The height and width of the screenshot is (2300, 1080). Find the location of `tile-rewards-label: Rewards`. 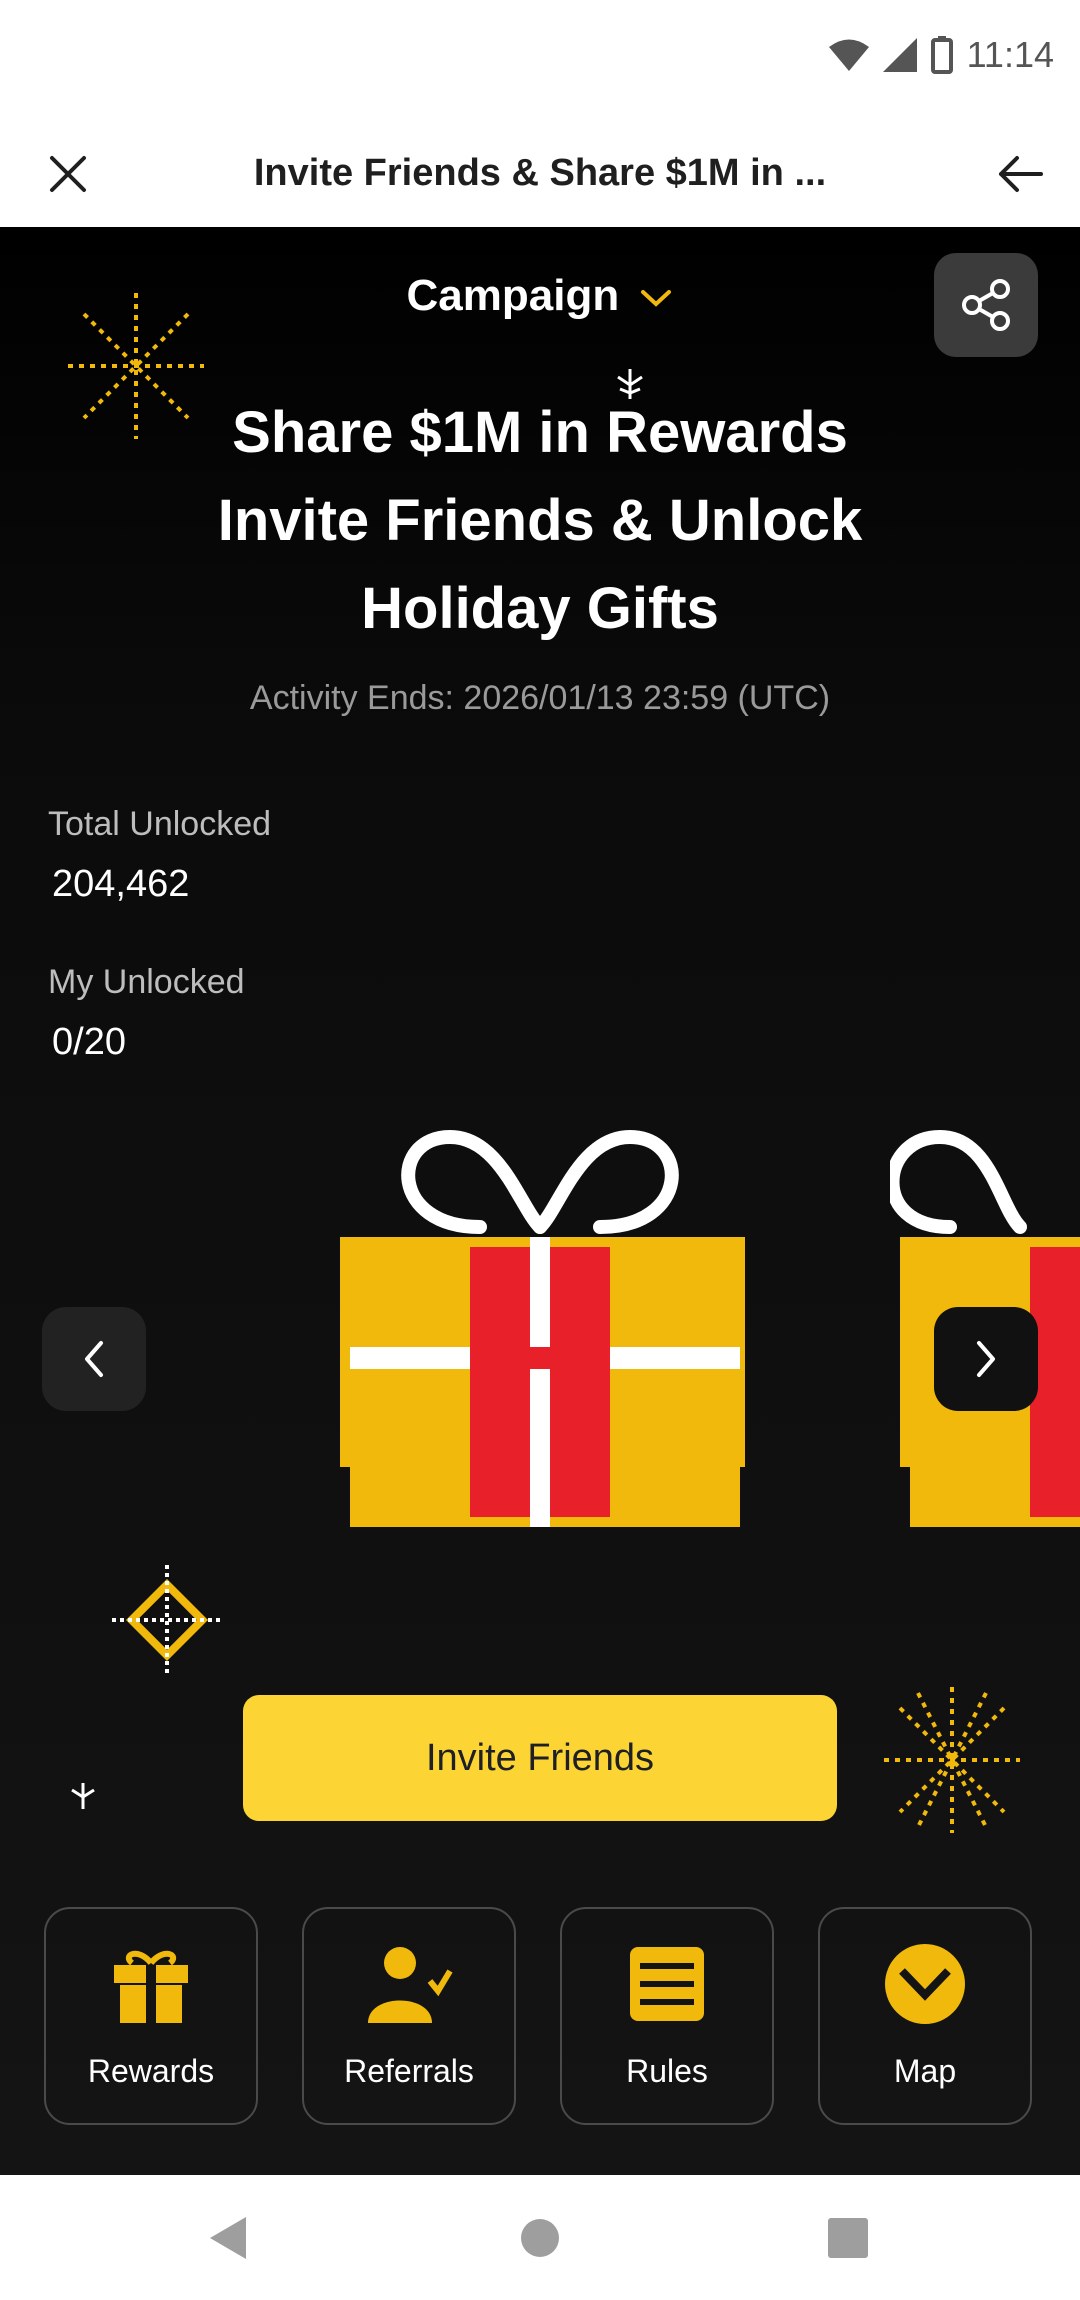

tile-rewards-label: Rewards is located at coordinates (151, 2071).